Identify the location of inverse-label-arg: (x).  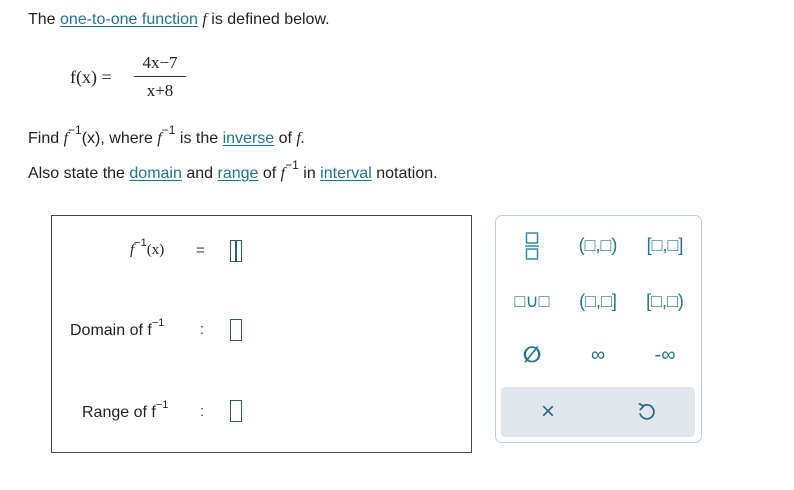
(155, 250).